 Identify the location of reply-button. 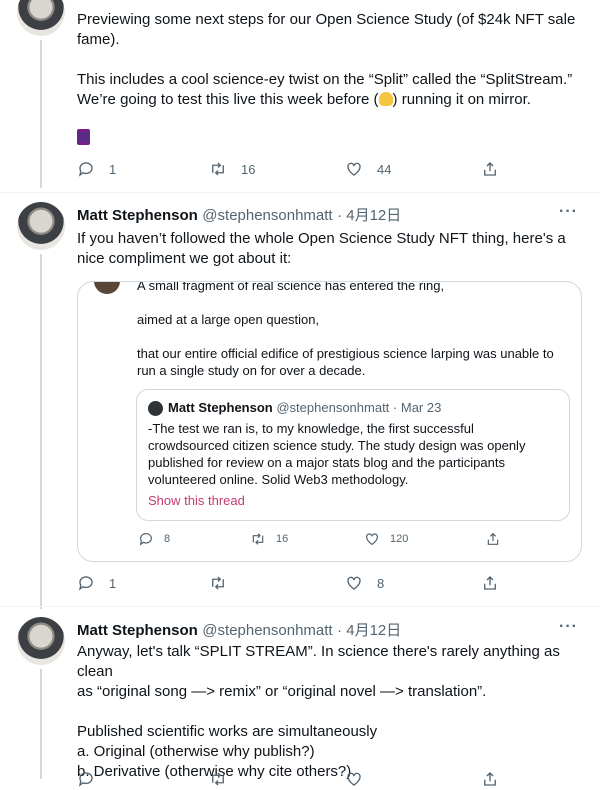
(86, 779).